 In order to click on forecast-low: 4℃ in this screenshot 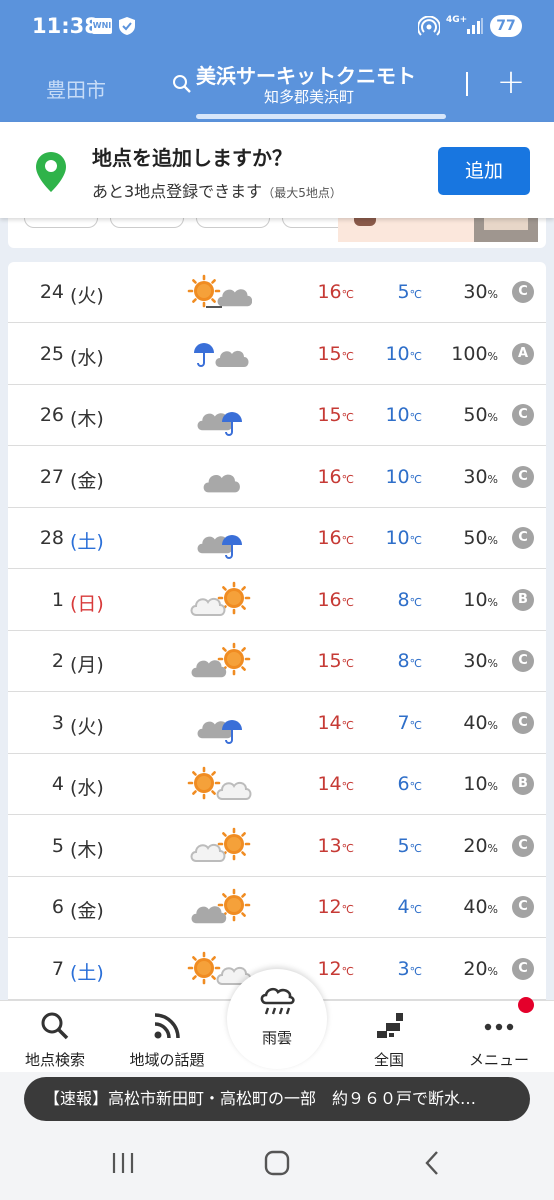, I will do `click(409, 907)`.